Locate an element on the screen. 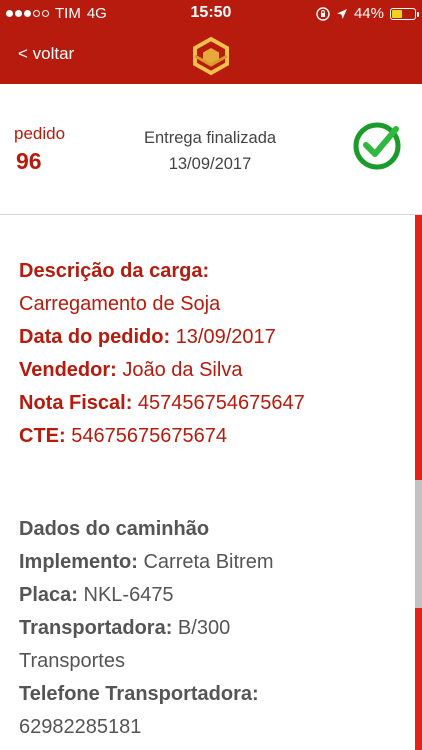 The height and width of the screenshot is (750, 422). carrier-row: Transportadora: B/300 is located at coordinates (214, 628).